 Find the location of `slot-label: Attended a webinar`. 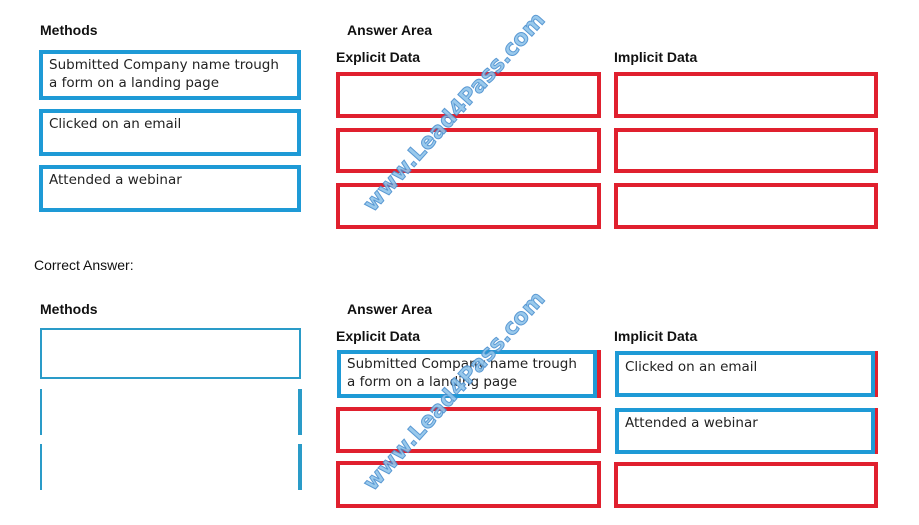

slot-label: Attended a webinar is located at coordinates (691, 423).